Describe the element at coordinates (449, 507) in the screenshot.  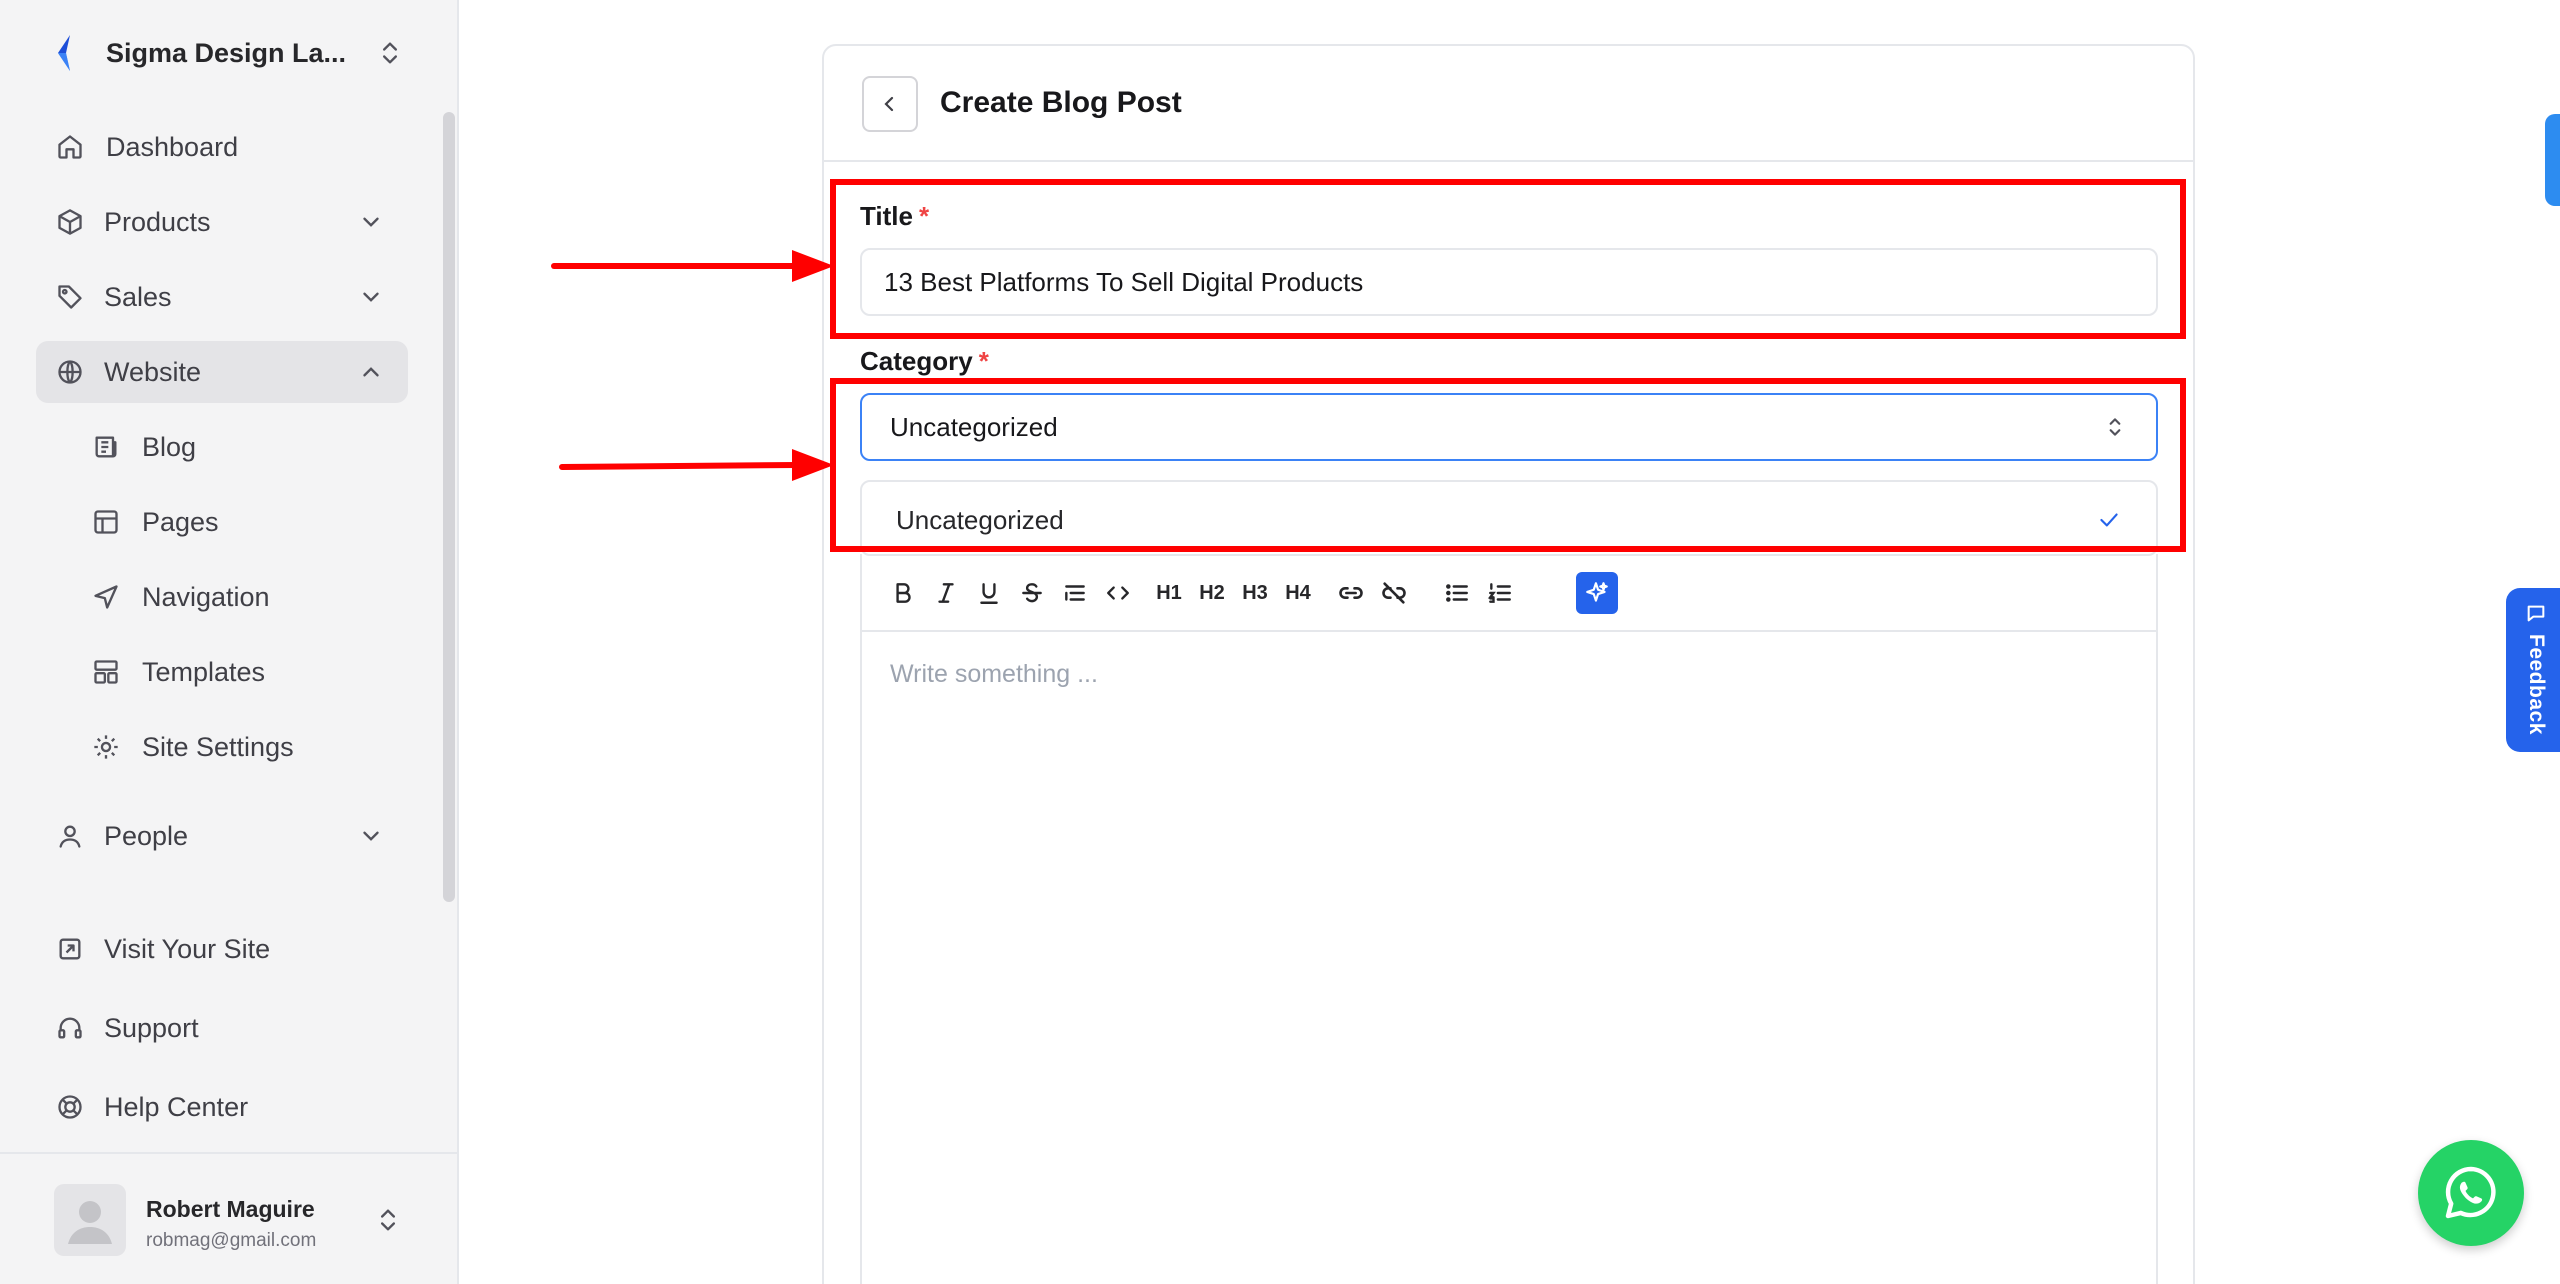
I see `sidebar-scrollbar` at that location.